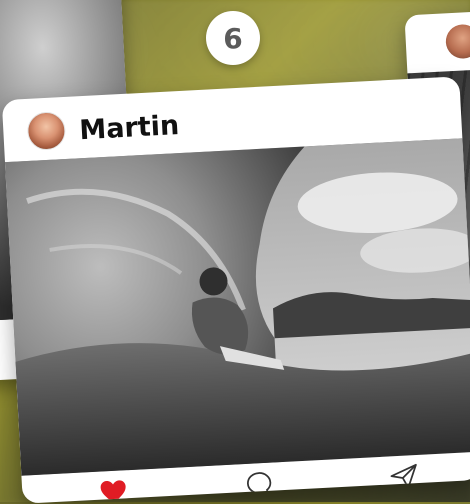  What do you see at coordinates (457, 41) in the screenshot?
I see `next-post-avatar` at bounding box center [457, 41].